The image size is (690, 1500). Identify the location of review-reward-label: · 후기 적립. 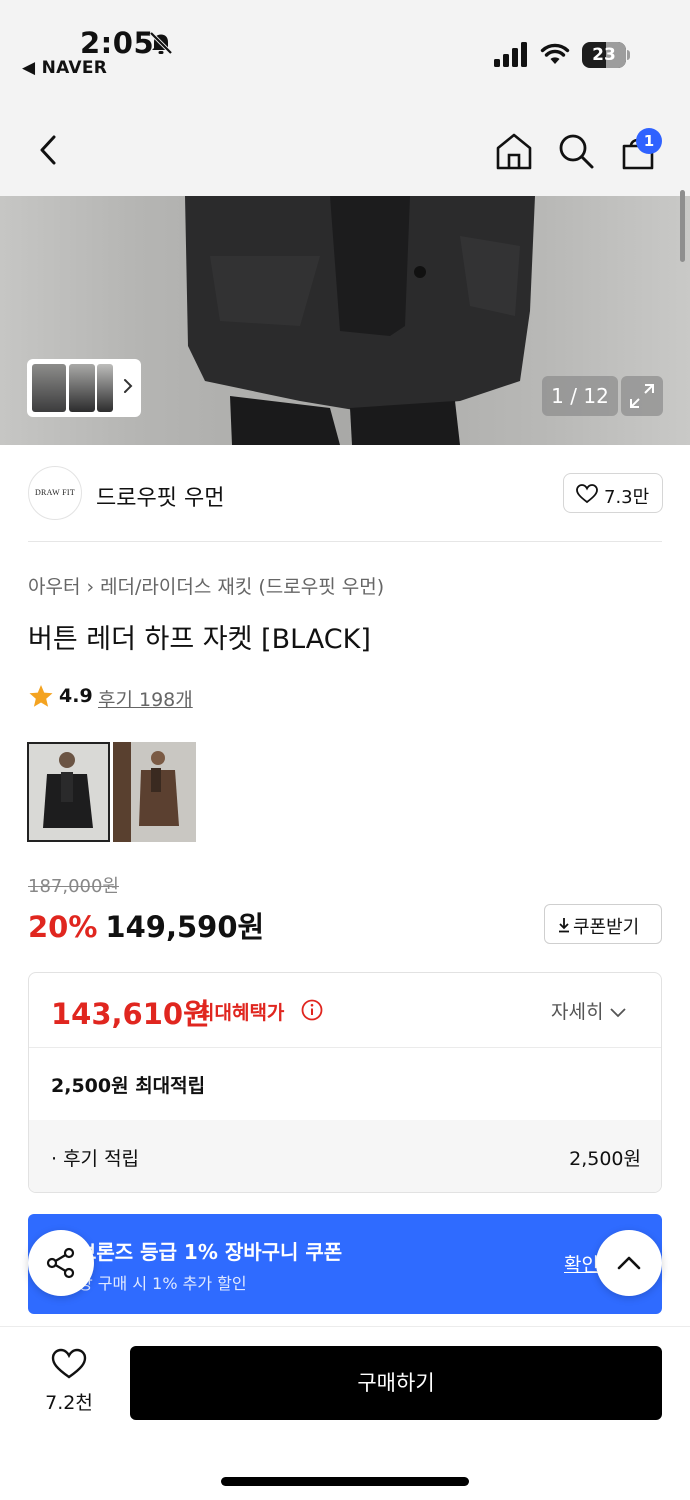
(95, 1159).